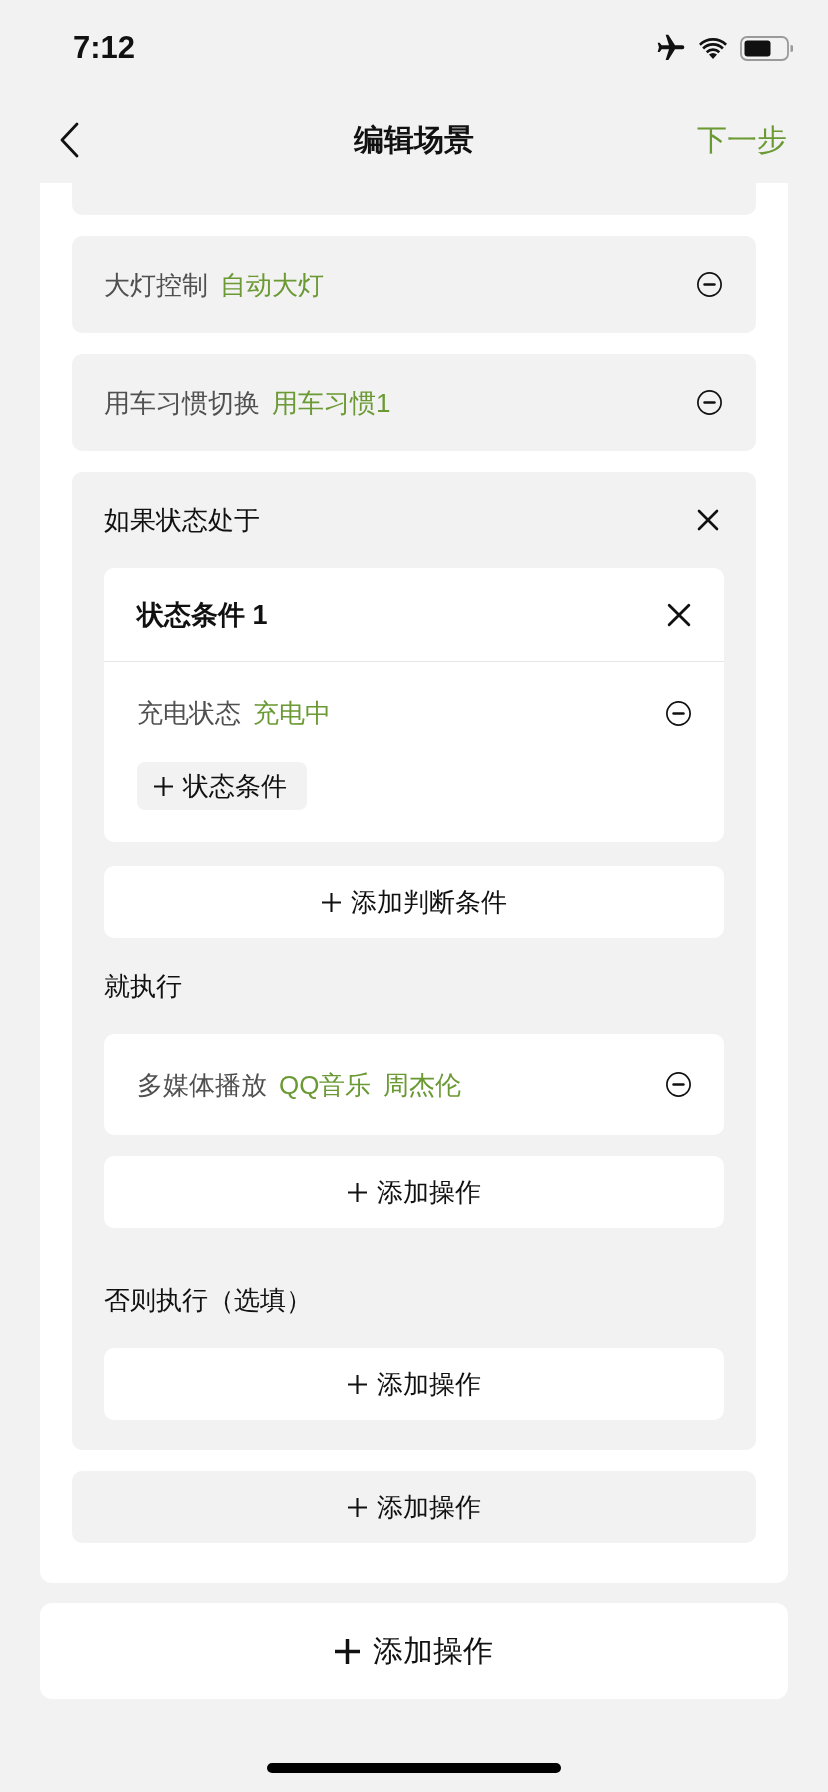  I want to click on action-row: 大灯控制 自动大灯, so click(414, 284).